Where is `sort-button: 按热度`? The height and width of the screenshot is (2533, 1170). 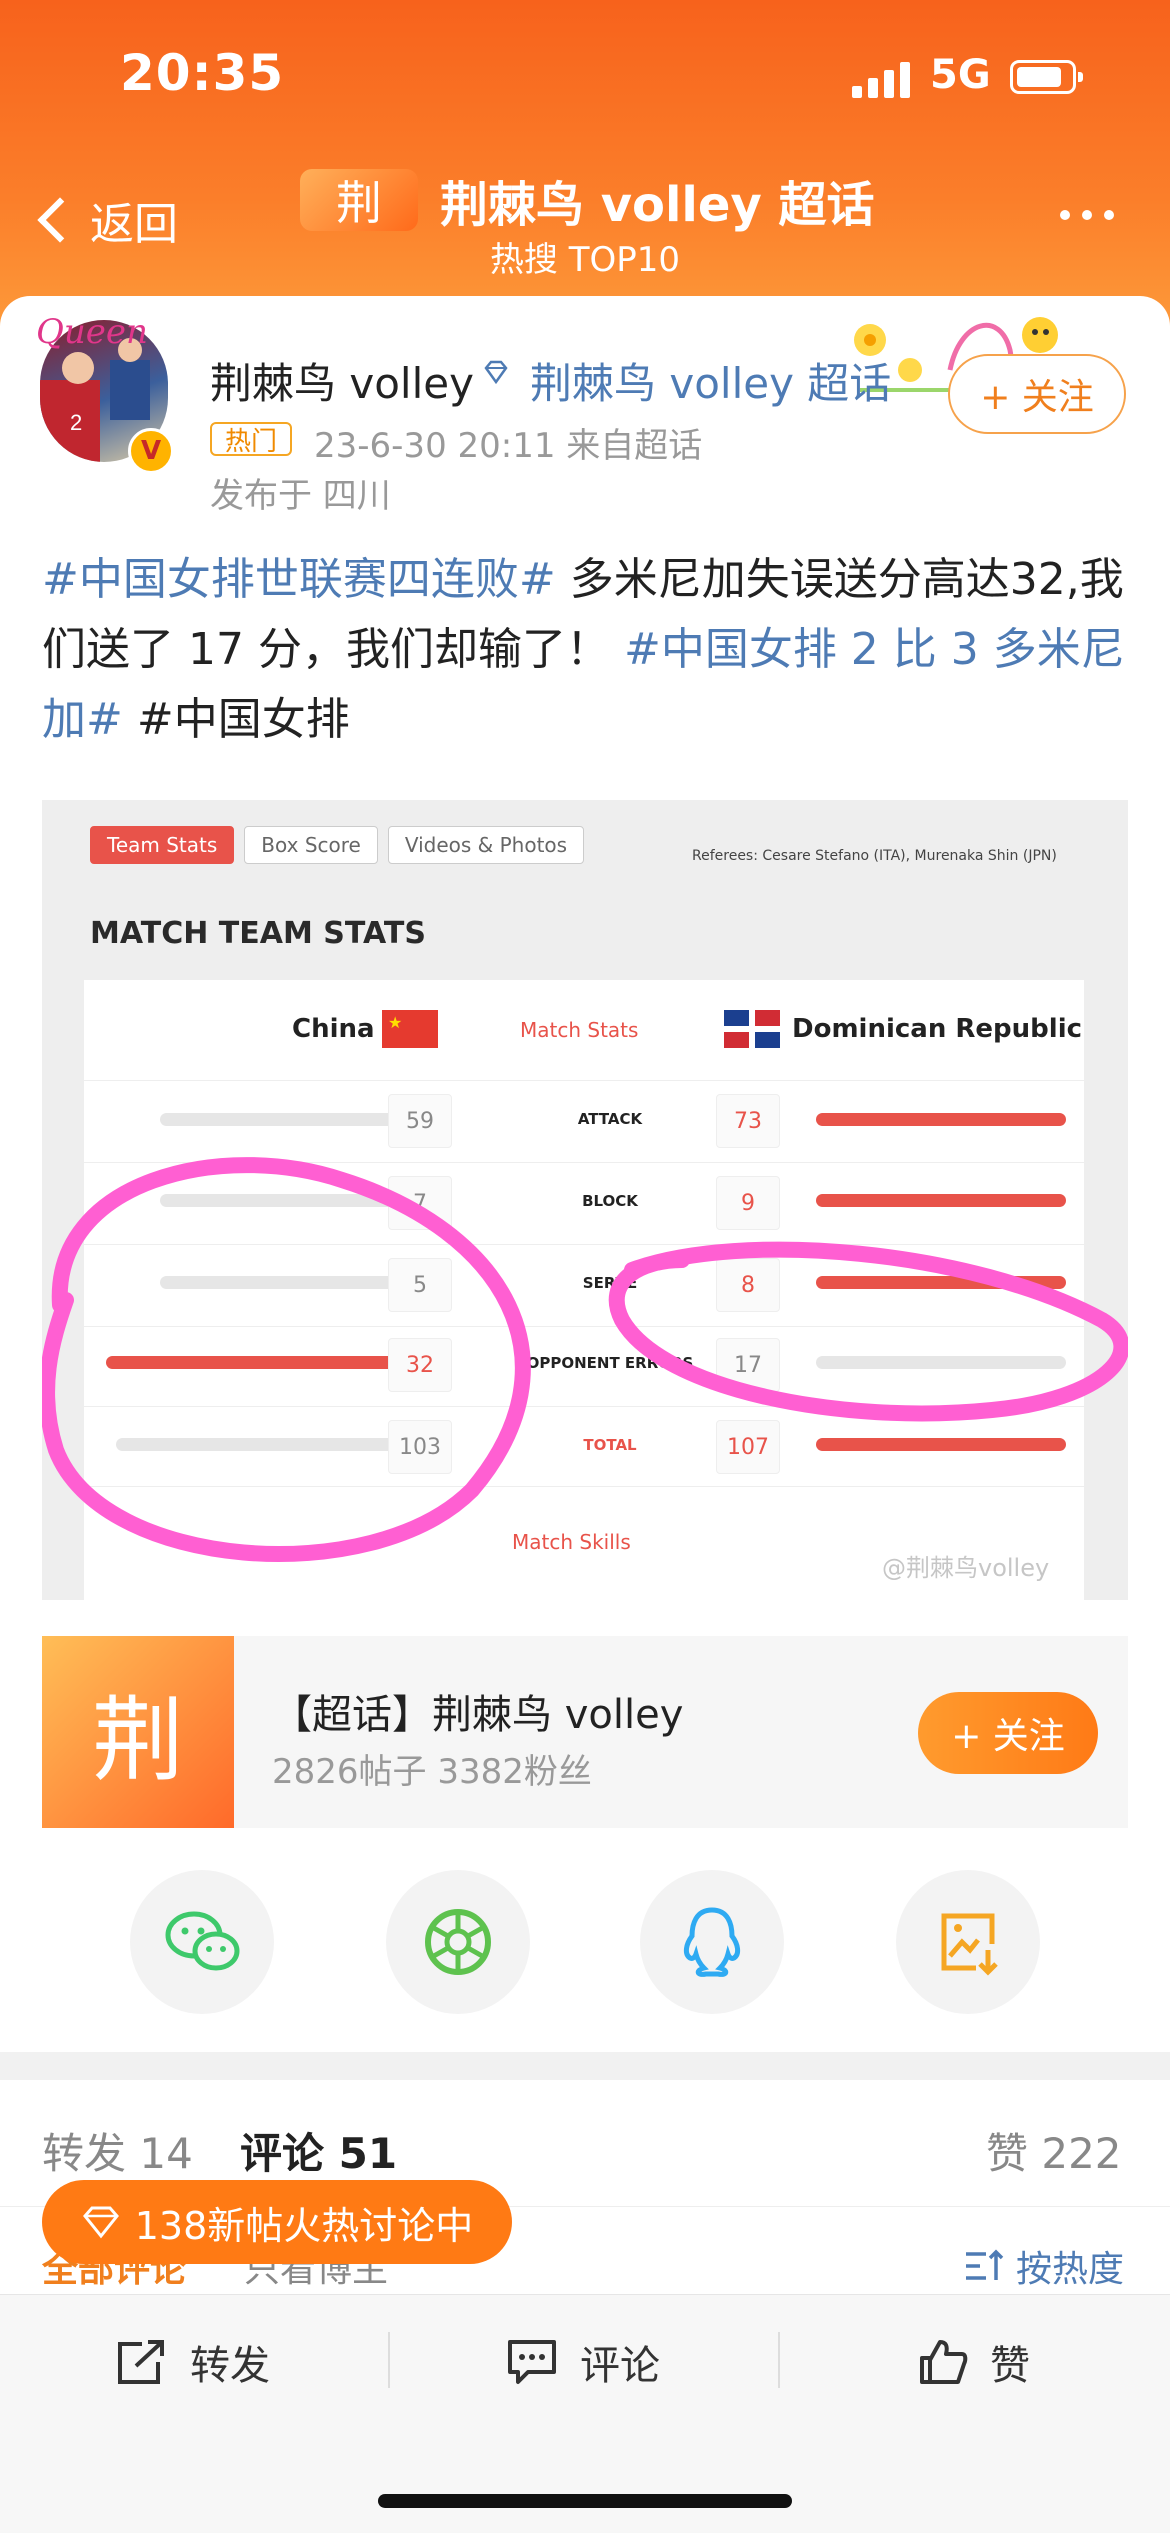 sort-button: 按热度 is located at coordinates (1044, 2266).